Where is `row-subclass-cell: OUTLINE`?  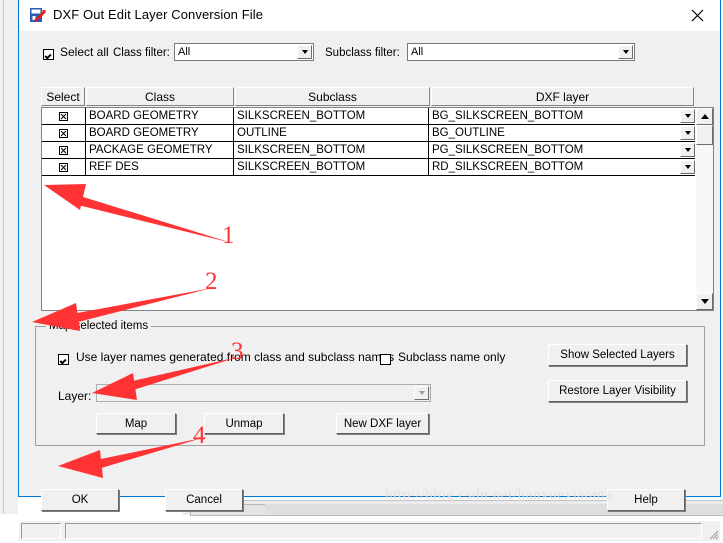
row-subclass-cell: OUTLINE is located at coordinates (331, 133).